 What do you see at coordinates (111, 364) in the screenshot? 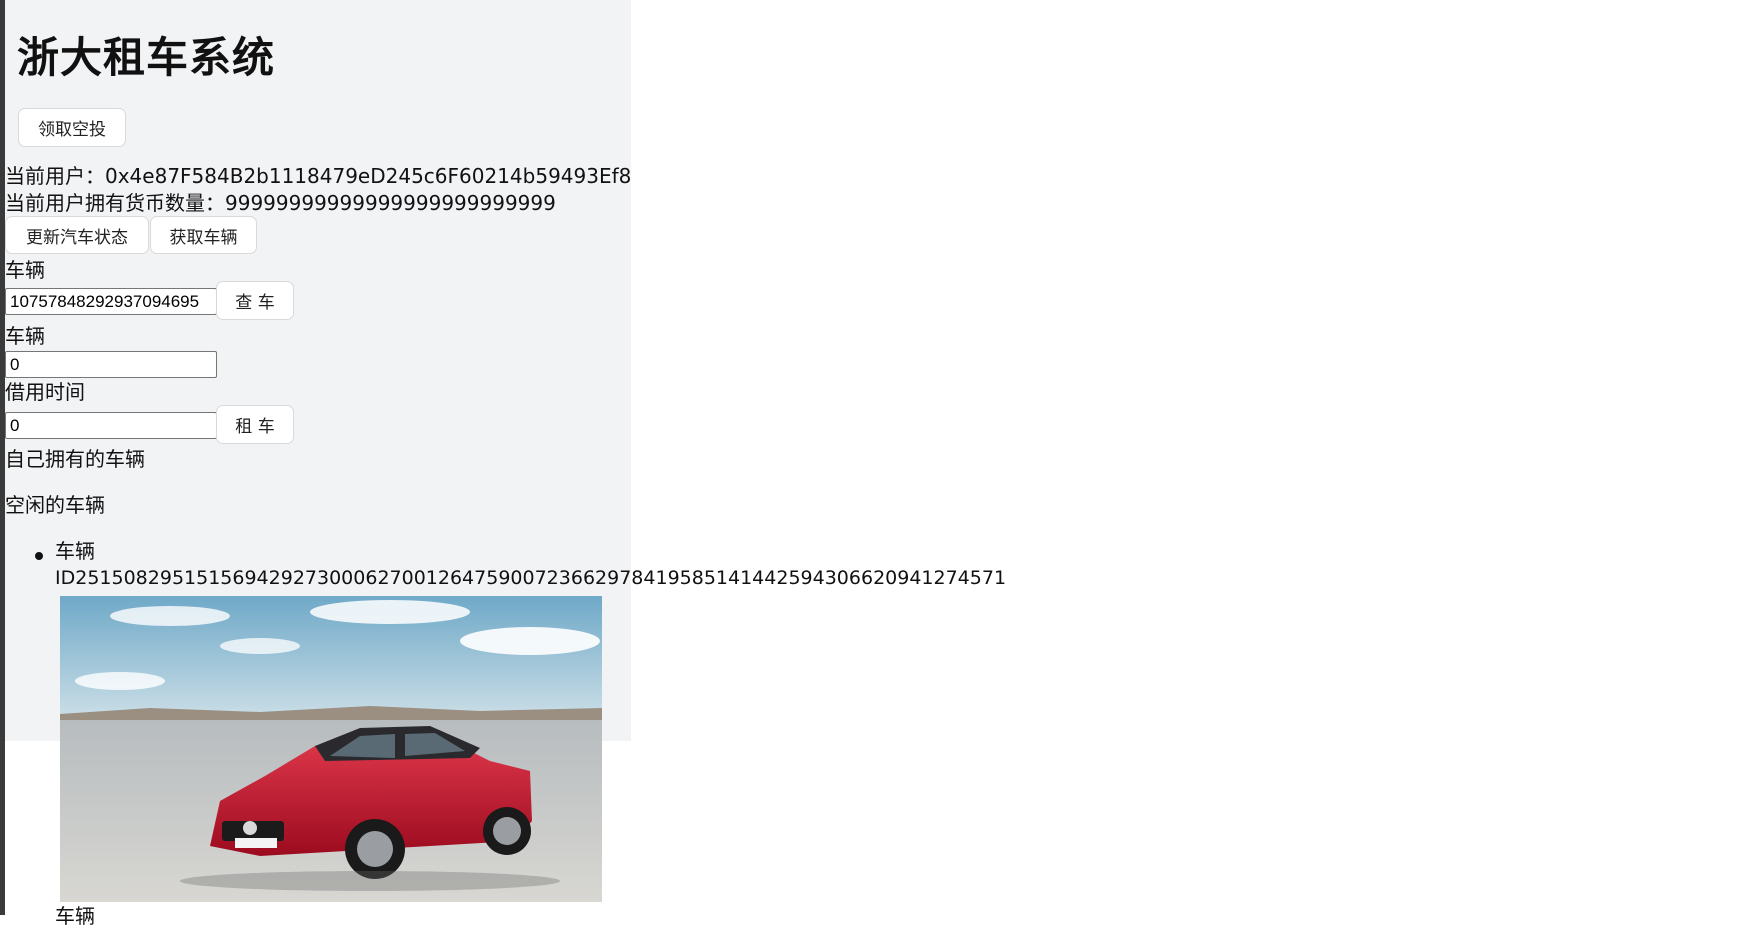
I see `rent-car-input` at bounding box center [111, 364].